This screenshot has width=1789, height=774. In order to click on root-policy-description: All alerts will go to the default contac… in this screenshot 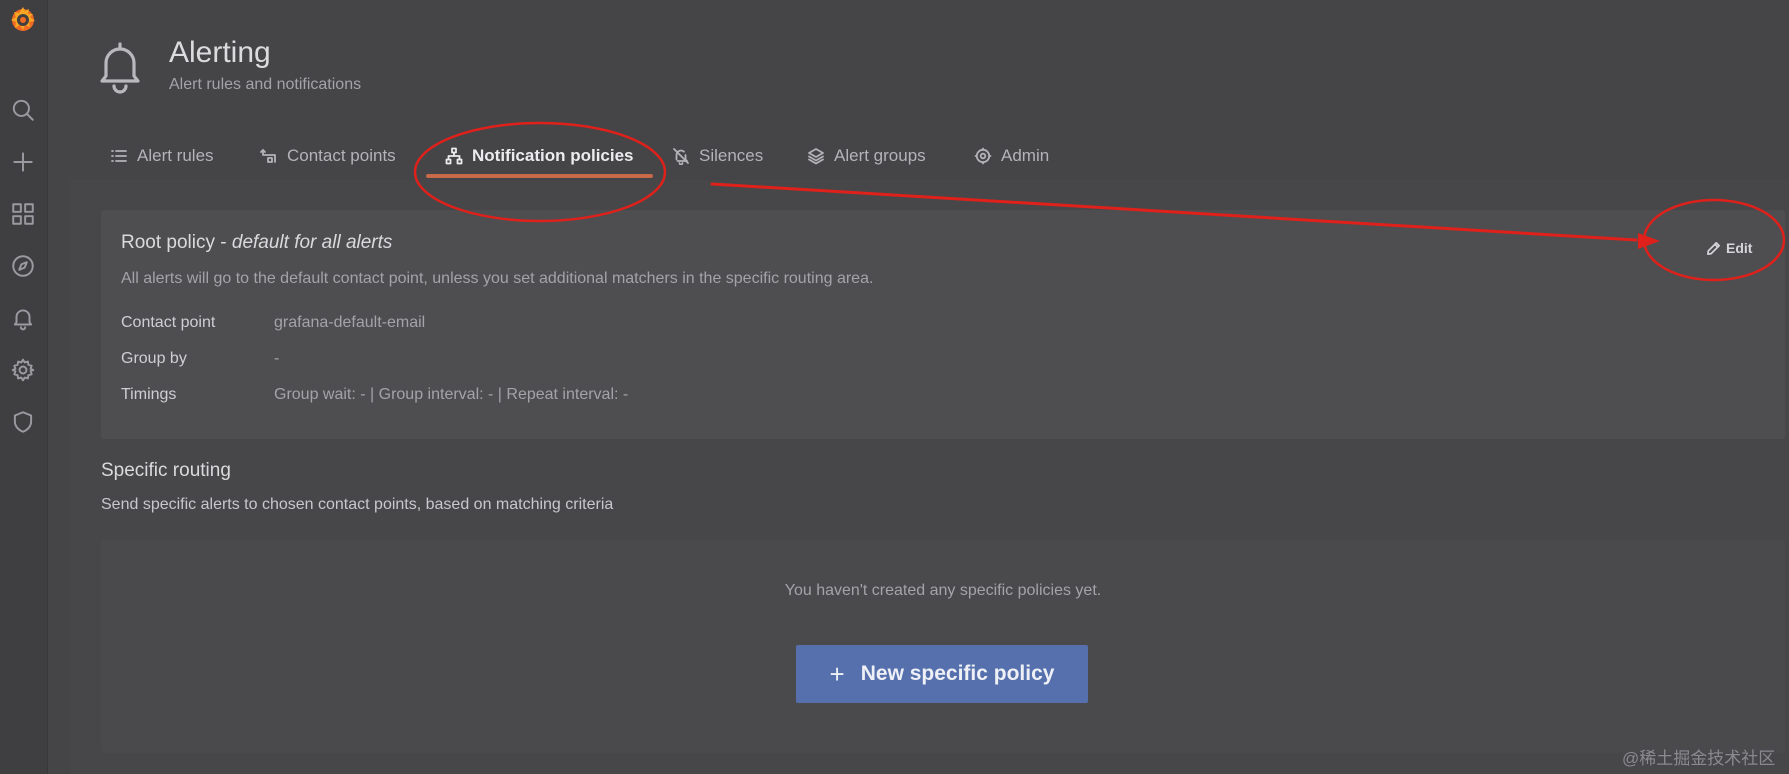, I will do `click(497, 278)`.